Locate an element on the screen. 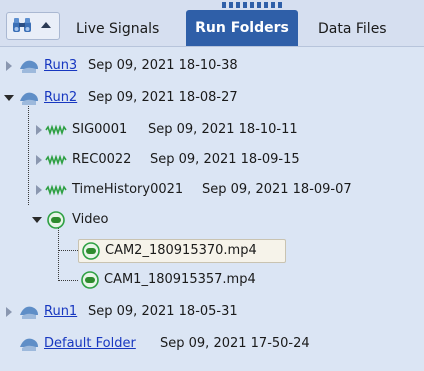 The image size is (424, 371). run-link: Run1 is located at coordinates (60, 312).